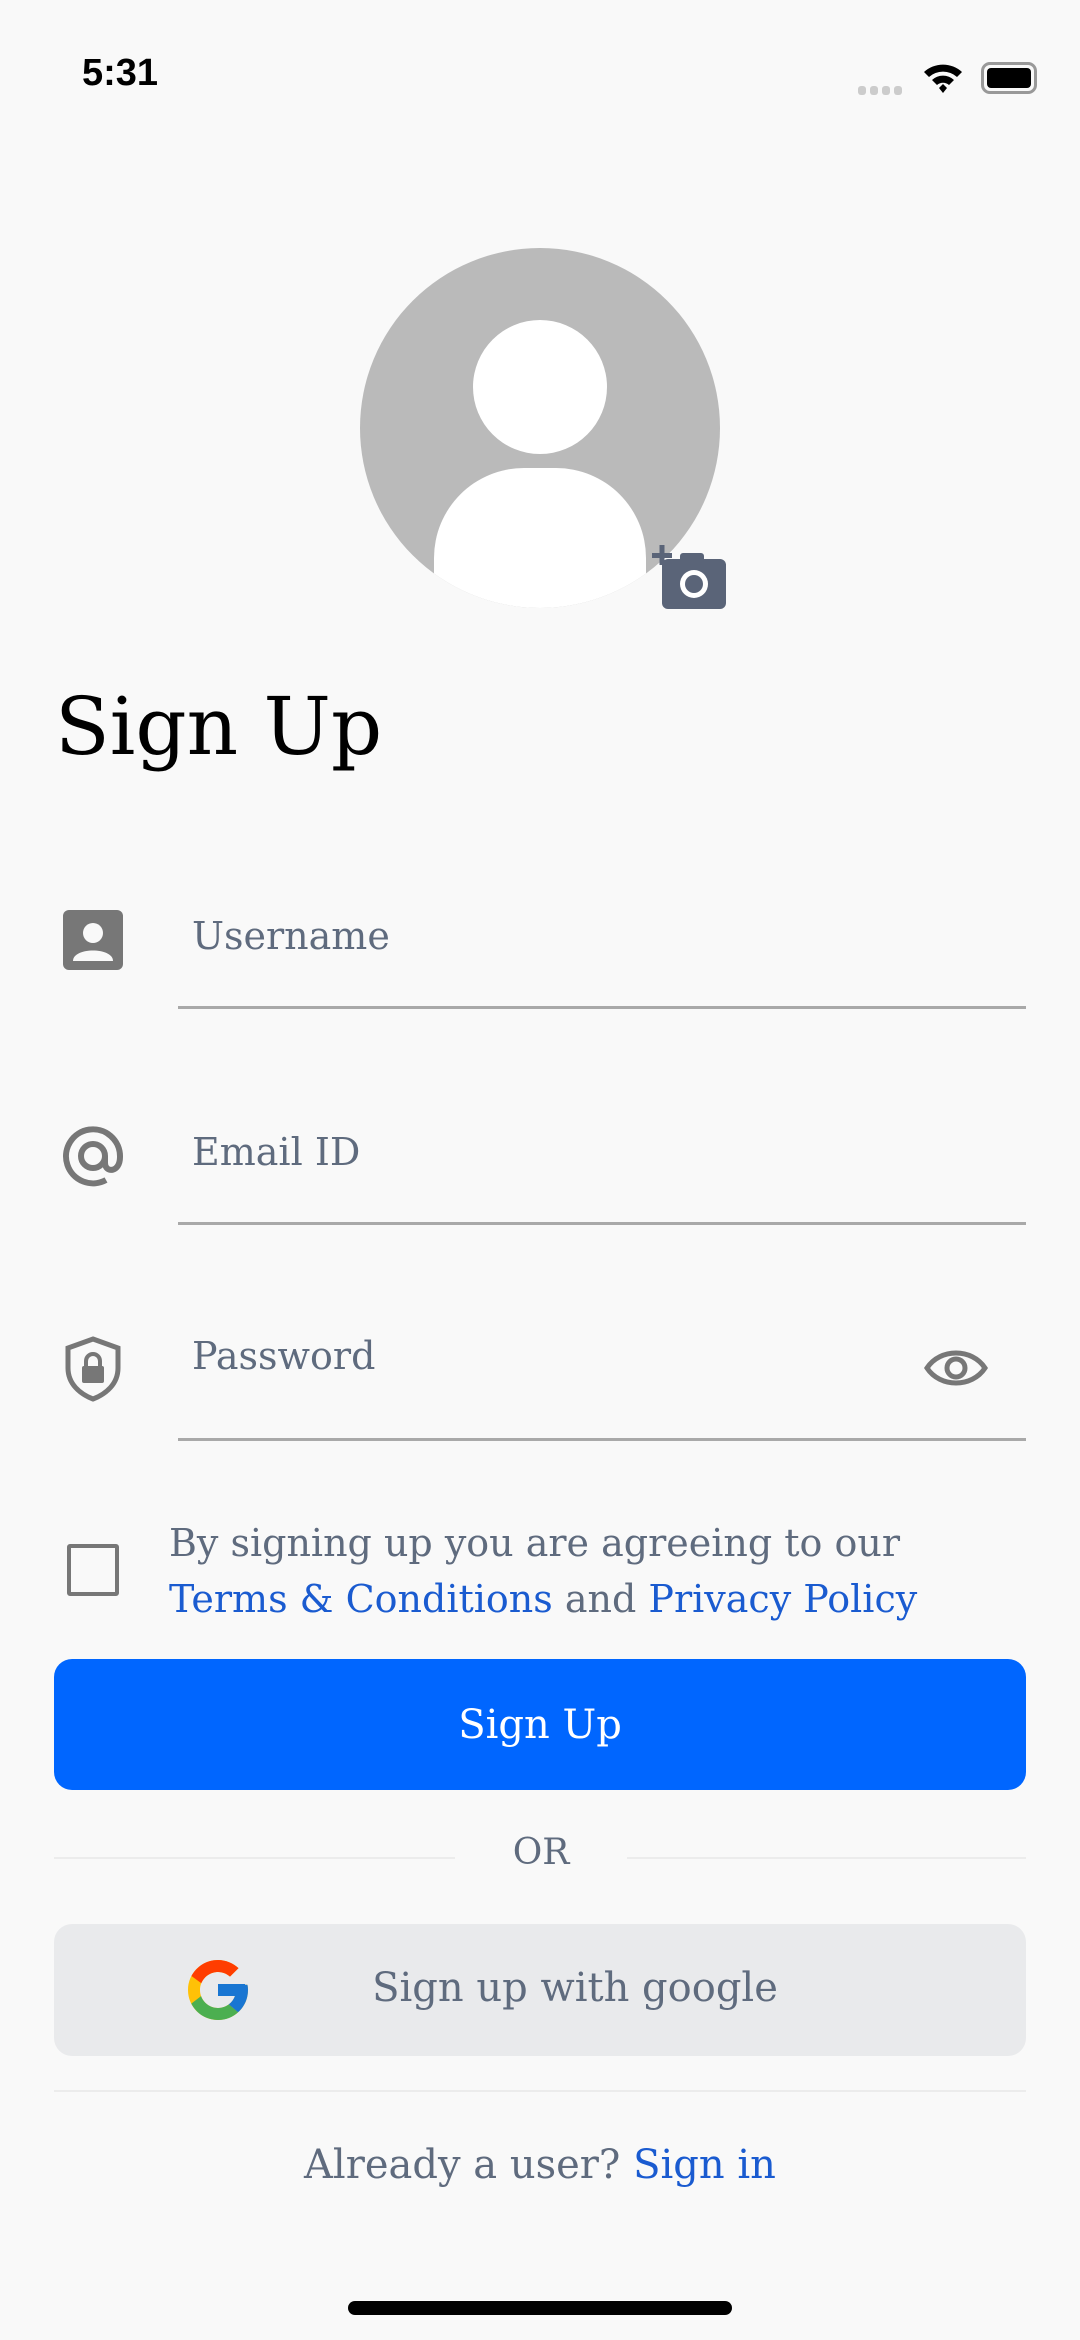 The height and width of the screenshot is (2340, 1080). What do you see at coordinates (361, 1599) in the screenshot?
I see `terms-link: Terms & Conditions` at bounding box center [361, 1599].